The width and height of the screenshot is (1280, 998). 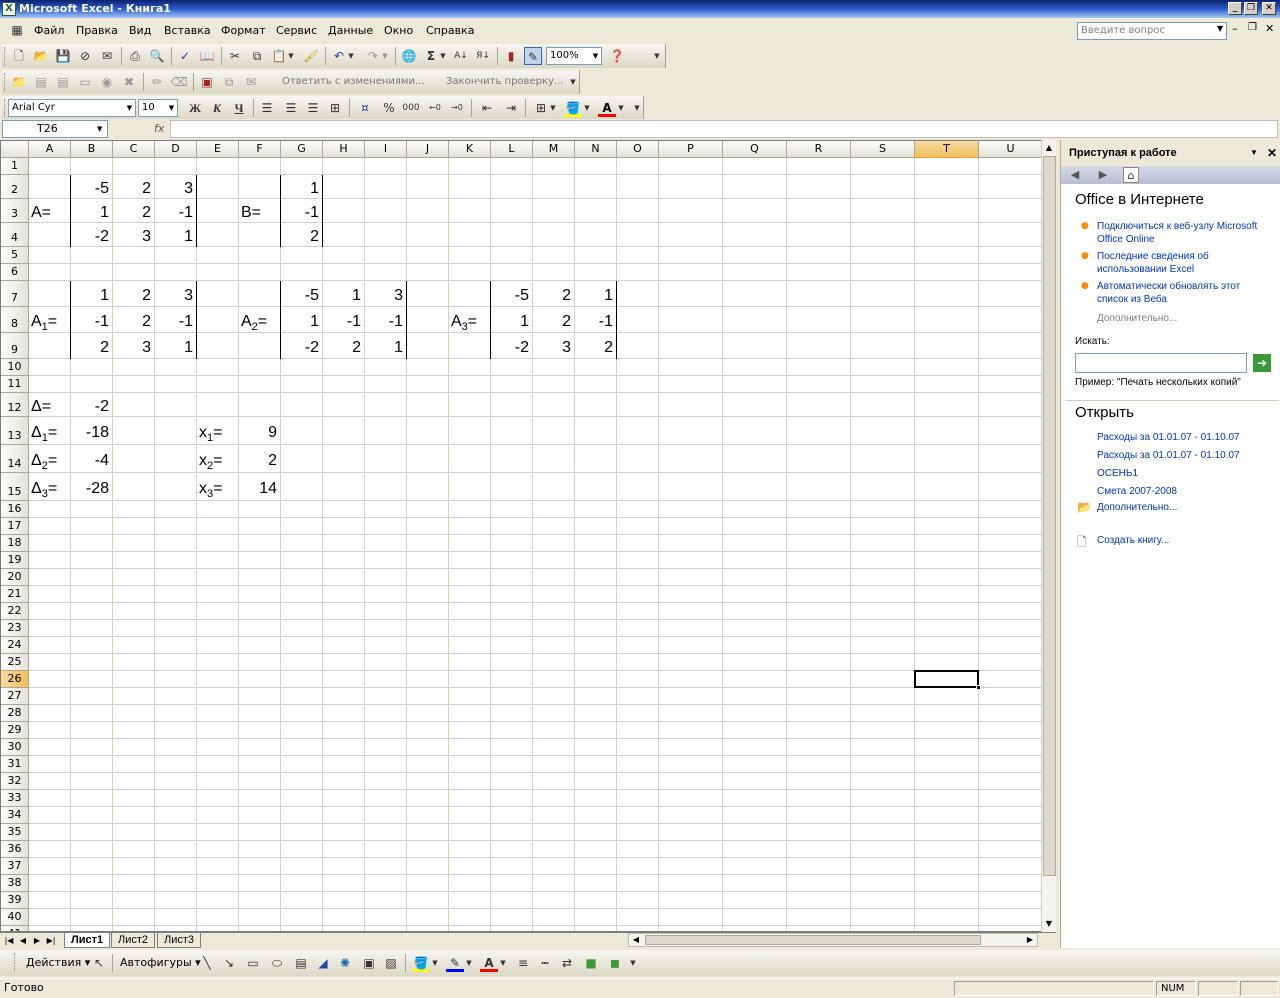 I want to click on format-painter-icon: 🖌, so click(x=311, y=56).